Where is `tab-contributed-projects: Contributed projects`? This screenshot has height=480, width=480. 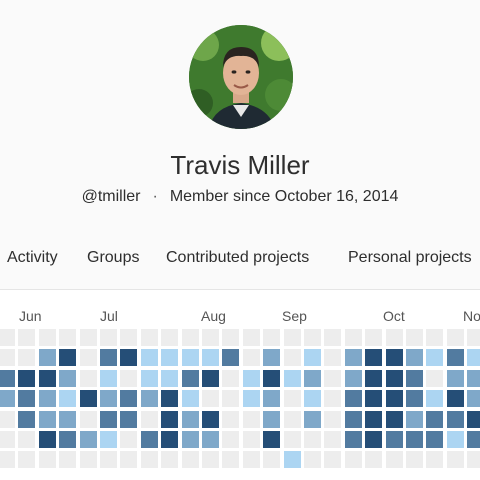 tab-contributed-projects: Contributed projects is located at coordinates (237, 258).